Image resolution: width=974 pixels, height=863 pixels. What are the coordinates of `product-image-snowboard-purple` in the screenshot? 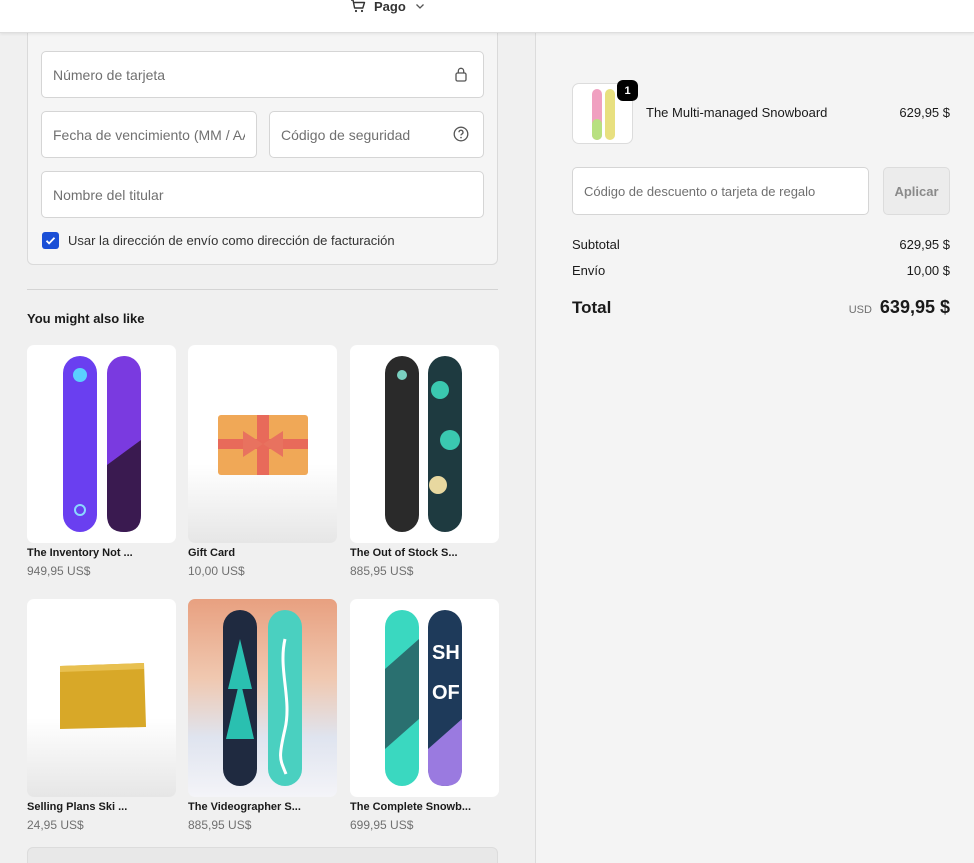 It's located at (101, 444).